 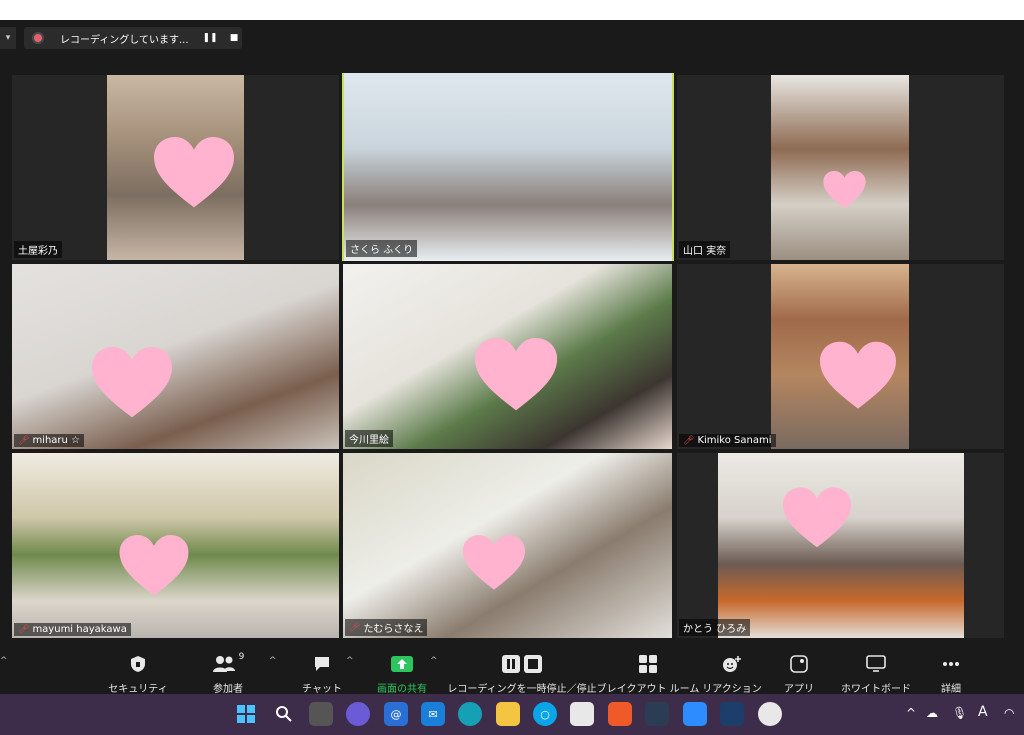 What do you see at coordinates (983, 712) in the screenshot?
I see `ime-indicator-icon: A` at bounding box center [983, 712].